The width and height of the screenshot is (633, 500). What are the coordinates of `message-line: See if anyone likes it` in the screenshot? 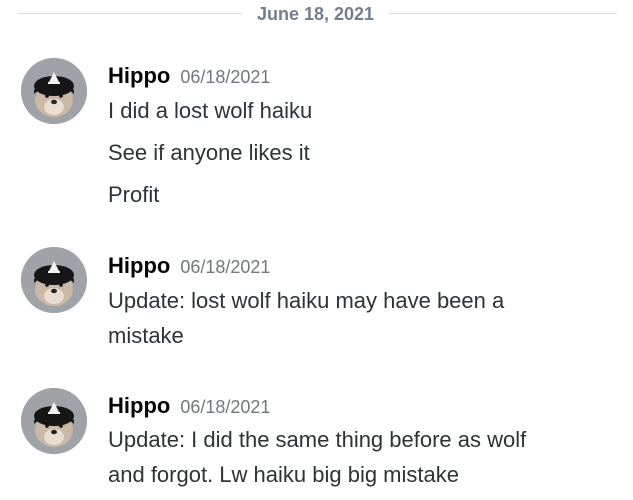 It's located at (209, 152).